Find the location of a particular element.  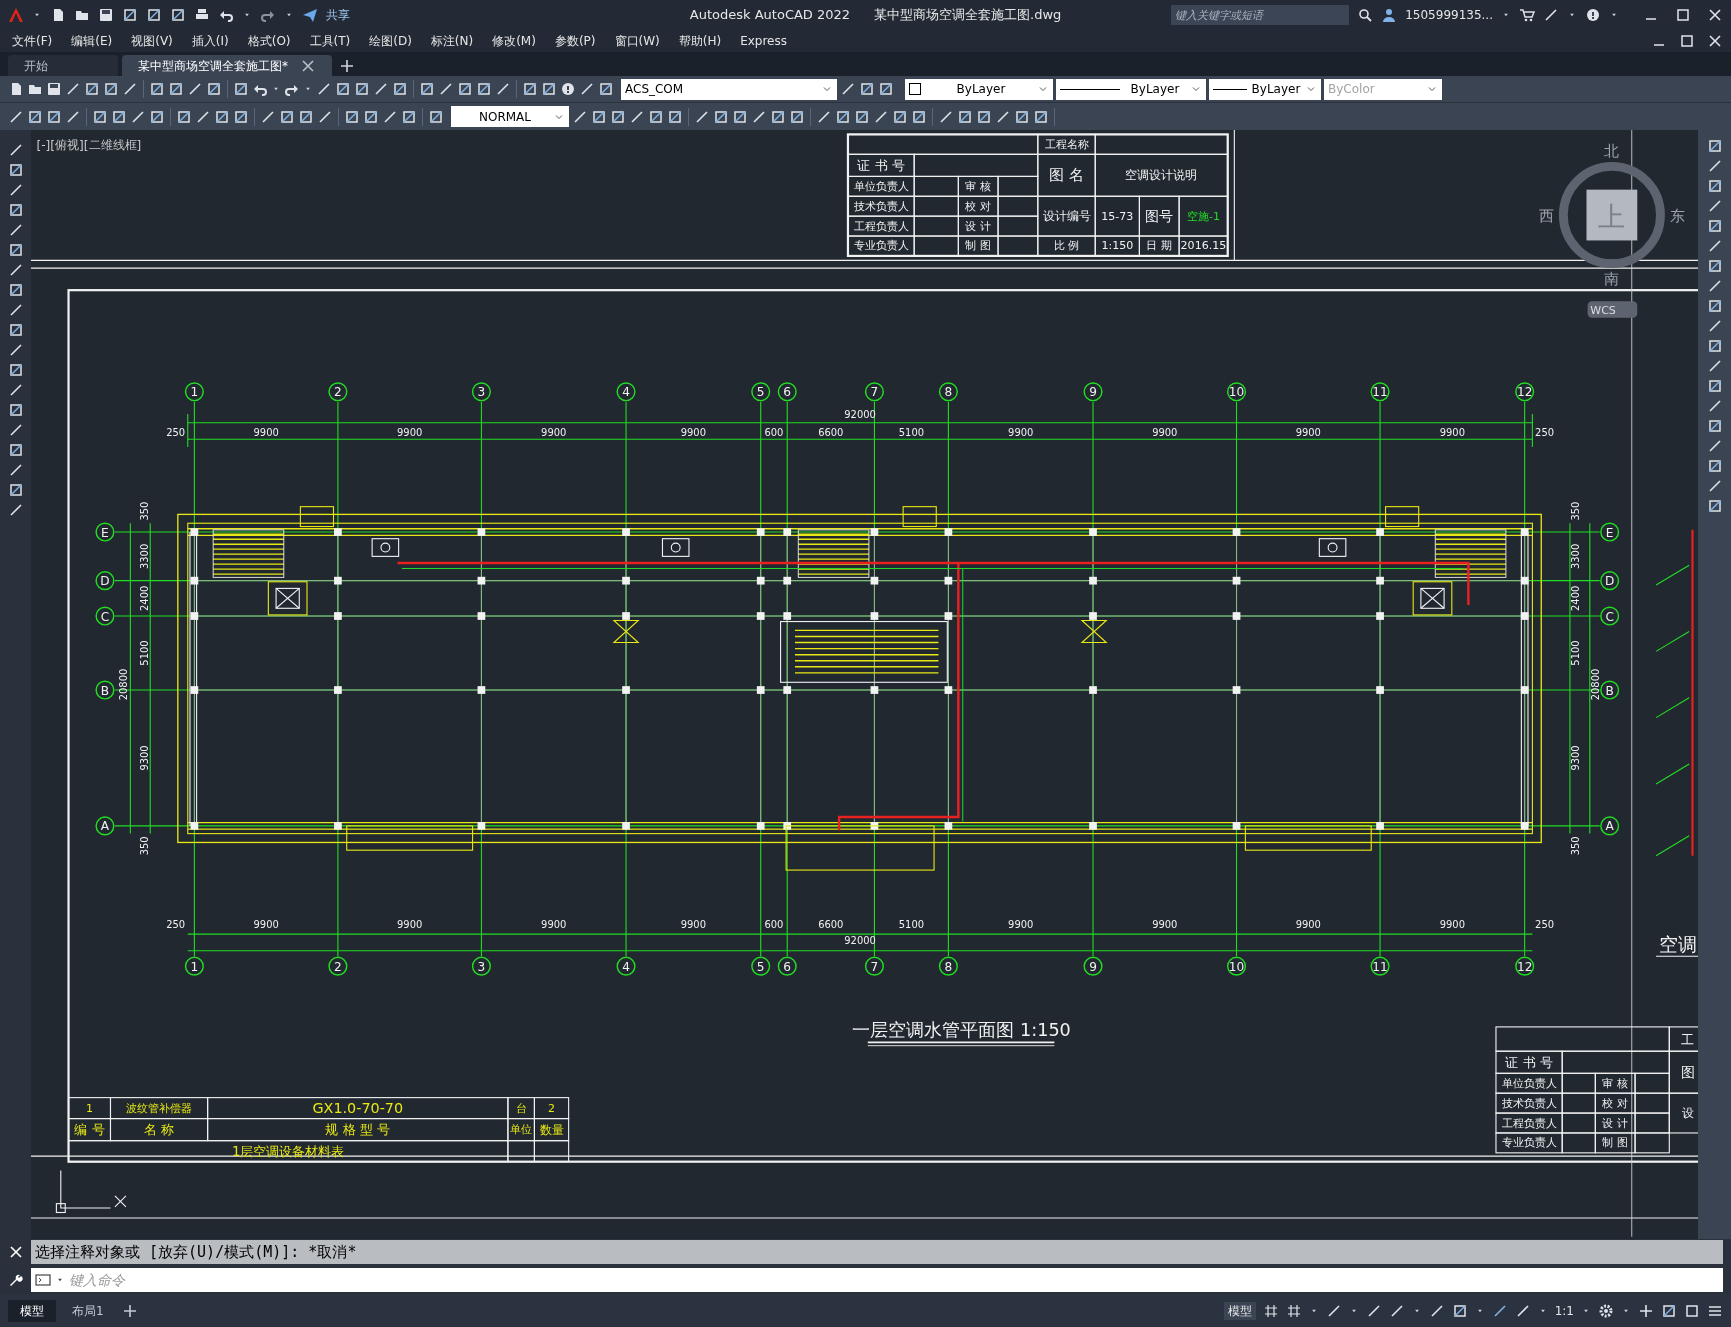

search-icon is located at coordinates (1365, 15).